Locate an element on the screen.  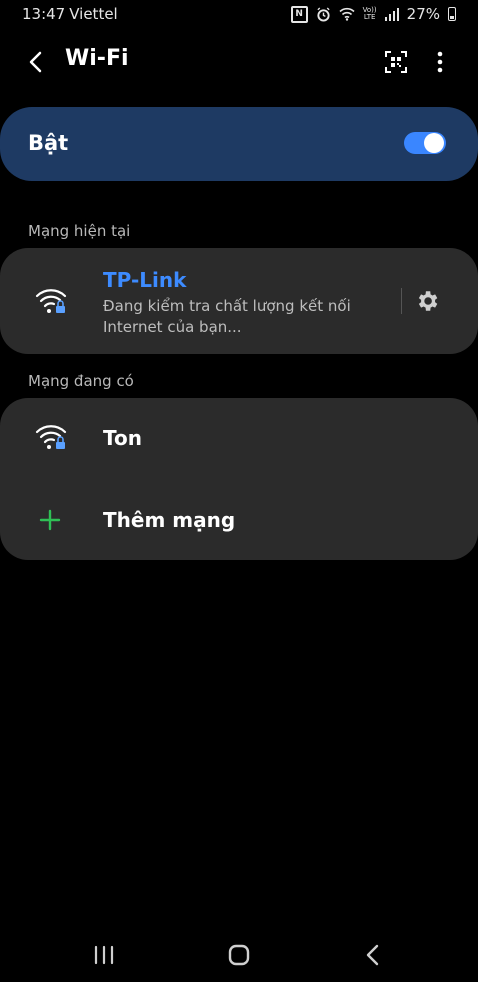
wifi-status-icon is located at coordinates (347, 14).